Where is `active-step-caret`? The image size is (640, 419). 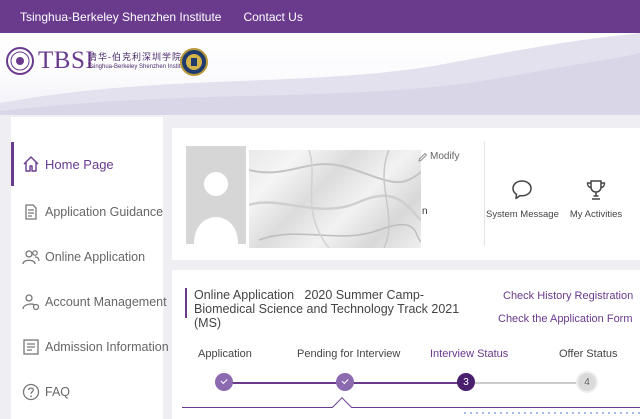 active-step-caret is located at coordinates (342, 407).